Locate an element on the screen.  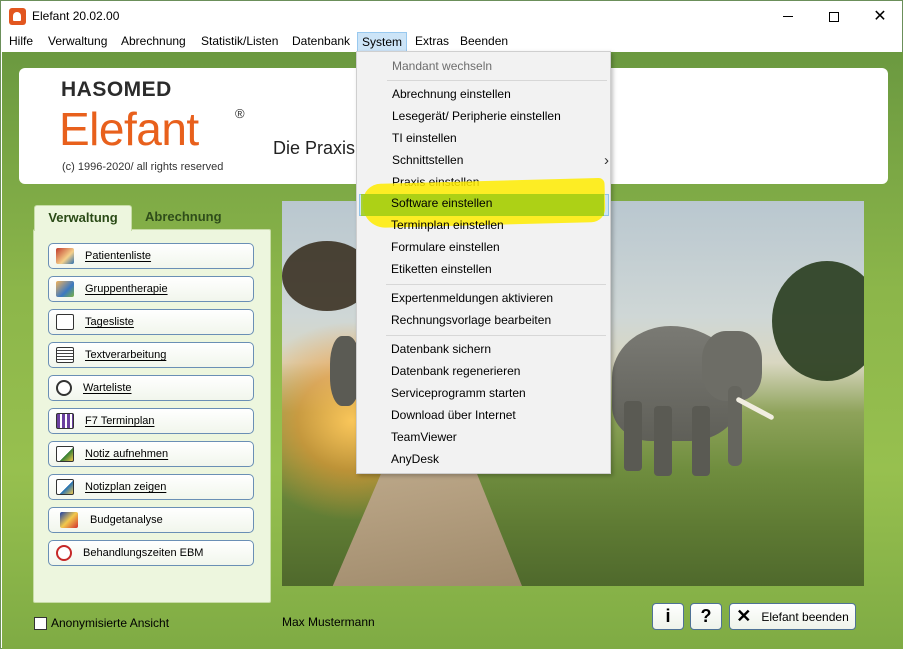
product-logo: Elefant is located at coordinates (129, 129).